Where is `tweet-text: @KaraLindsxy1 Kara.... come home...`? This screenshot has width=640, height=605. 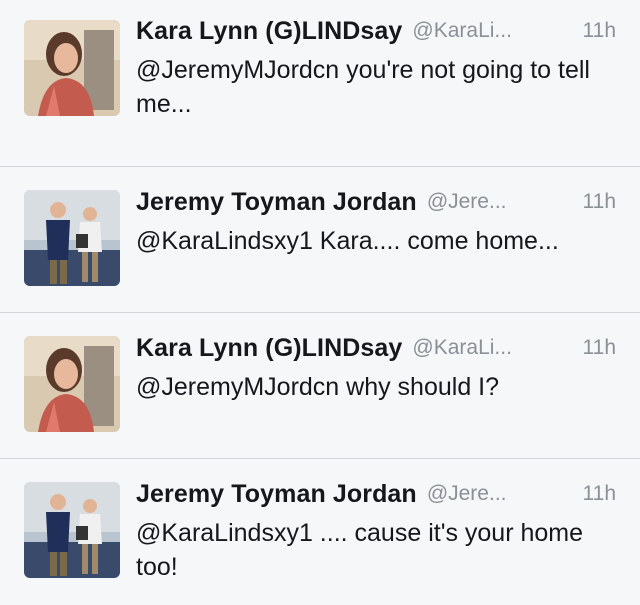 tweet-text: @KaraLindsxy1 Kara.... come home... is located at coordinates (347, 241).